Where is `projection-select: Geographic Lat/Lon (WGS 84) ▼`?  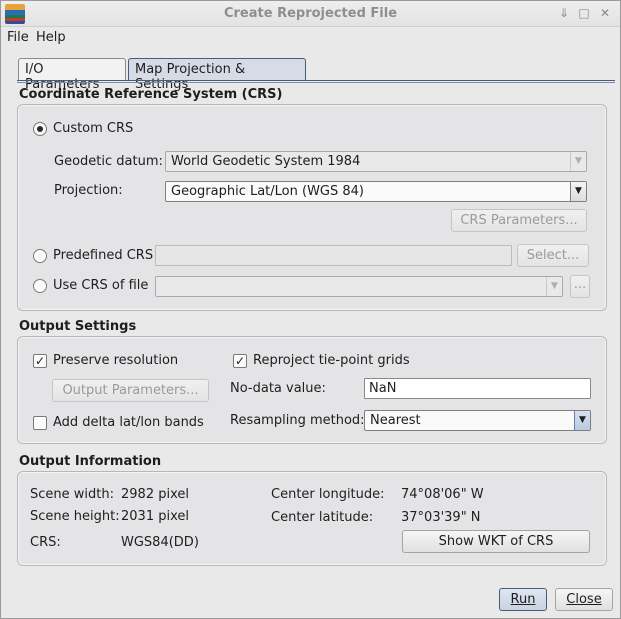
projection-select: Geographic Lat/Lon (WGS 84) ▼ is located at coordinates (376, 191).